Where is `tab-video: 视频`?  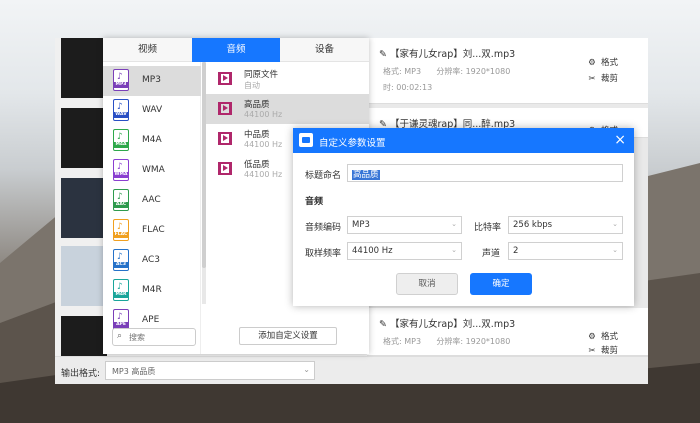
tab-video: 视频 is located at coordinates (147, 50).